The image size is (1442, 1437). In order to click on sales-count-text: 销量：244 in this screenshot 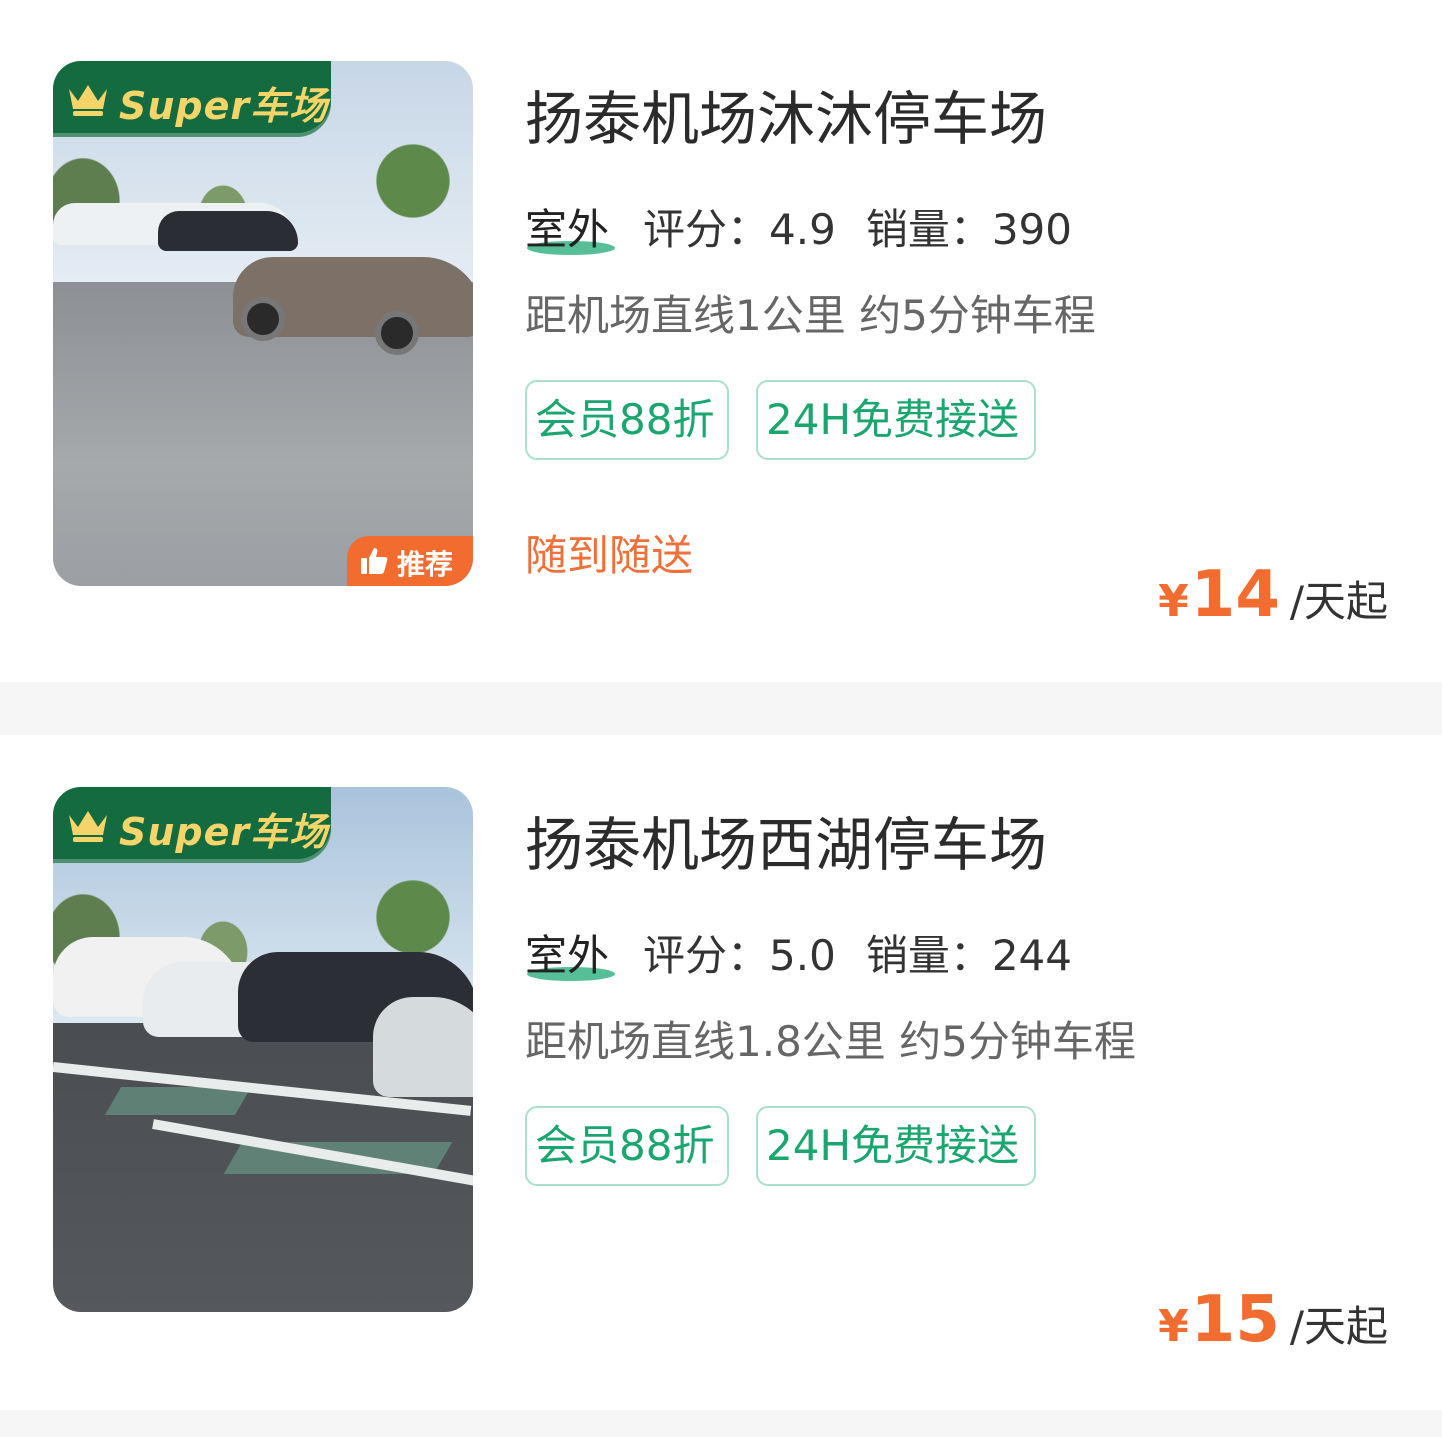, I will do `click(968, 955)`.